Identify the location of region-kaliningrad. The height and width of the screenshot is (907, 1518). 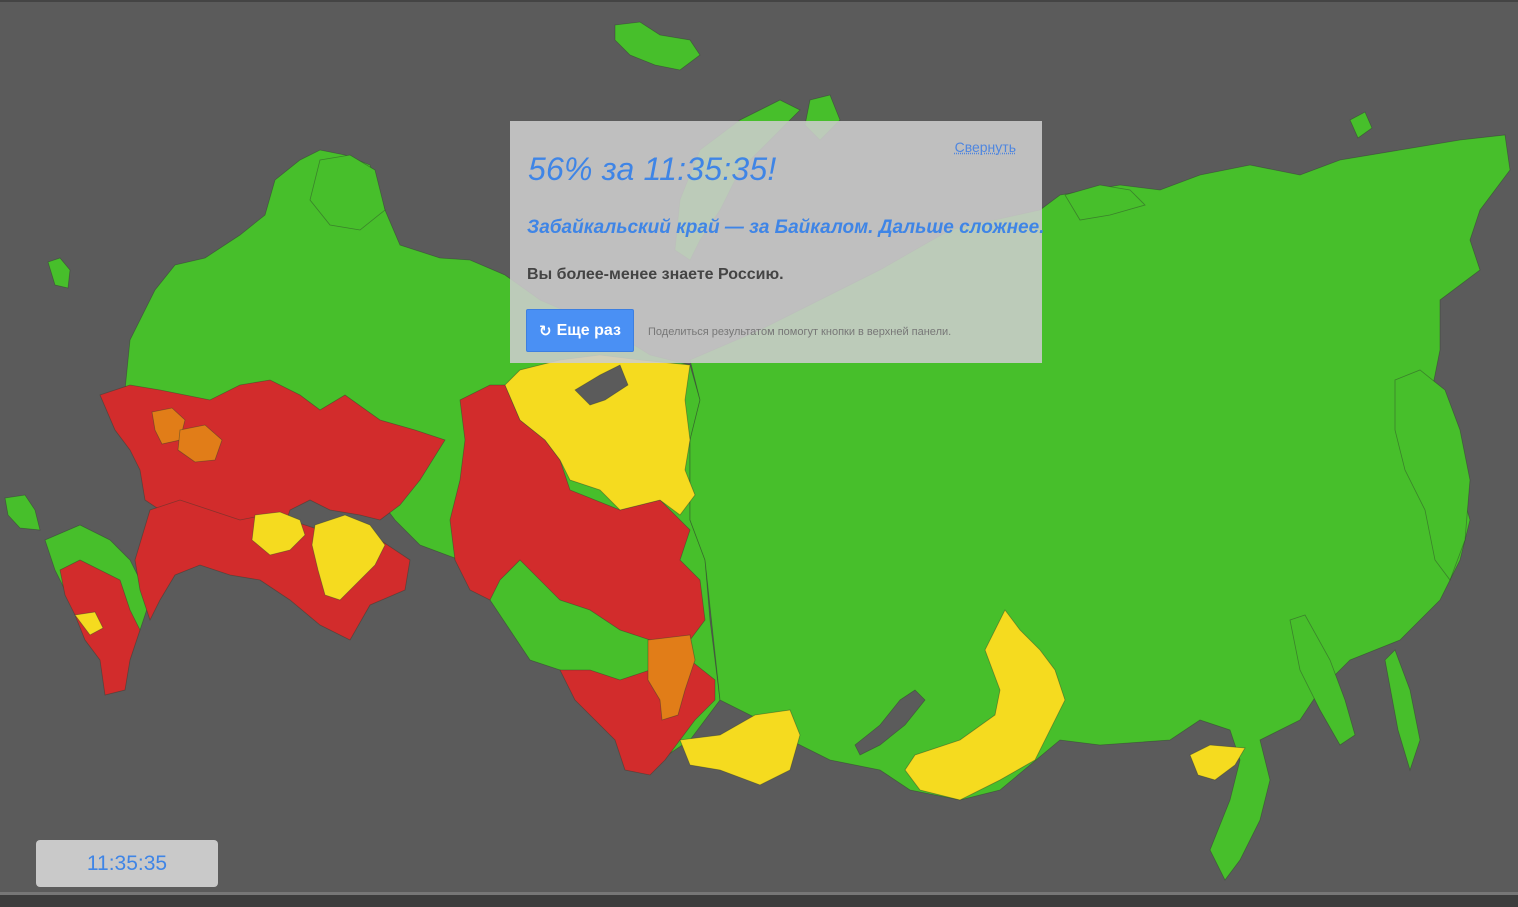
(59, 273).